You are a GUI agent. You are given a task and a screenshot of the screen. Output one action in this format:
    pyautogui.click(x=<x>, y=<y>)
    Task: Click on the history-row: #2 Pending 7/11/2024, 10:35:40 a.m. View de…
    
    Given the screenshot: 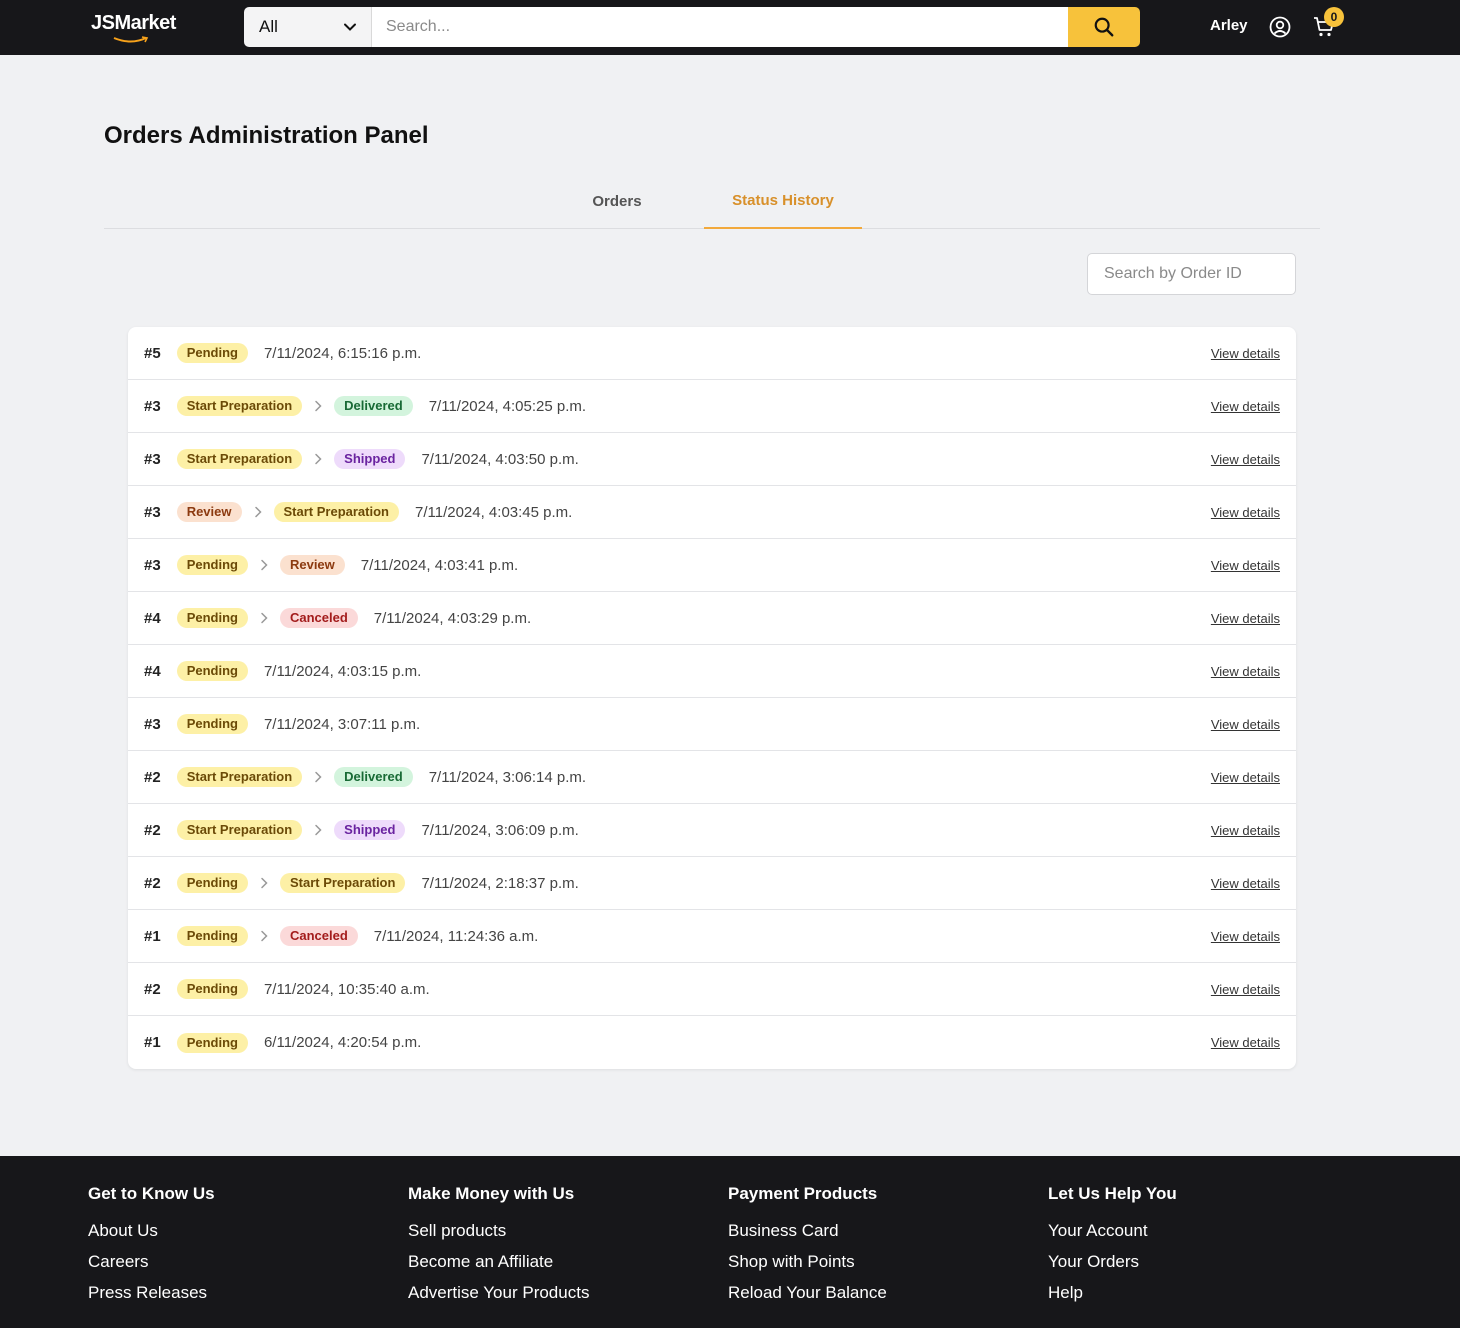 What is the action you would take?
    pyautogui.click(x=712, y=989)
    